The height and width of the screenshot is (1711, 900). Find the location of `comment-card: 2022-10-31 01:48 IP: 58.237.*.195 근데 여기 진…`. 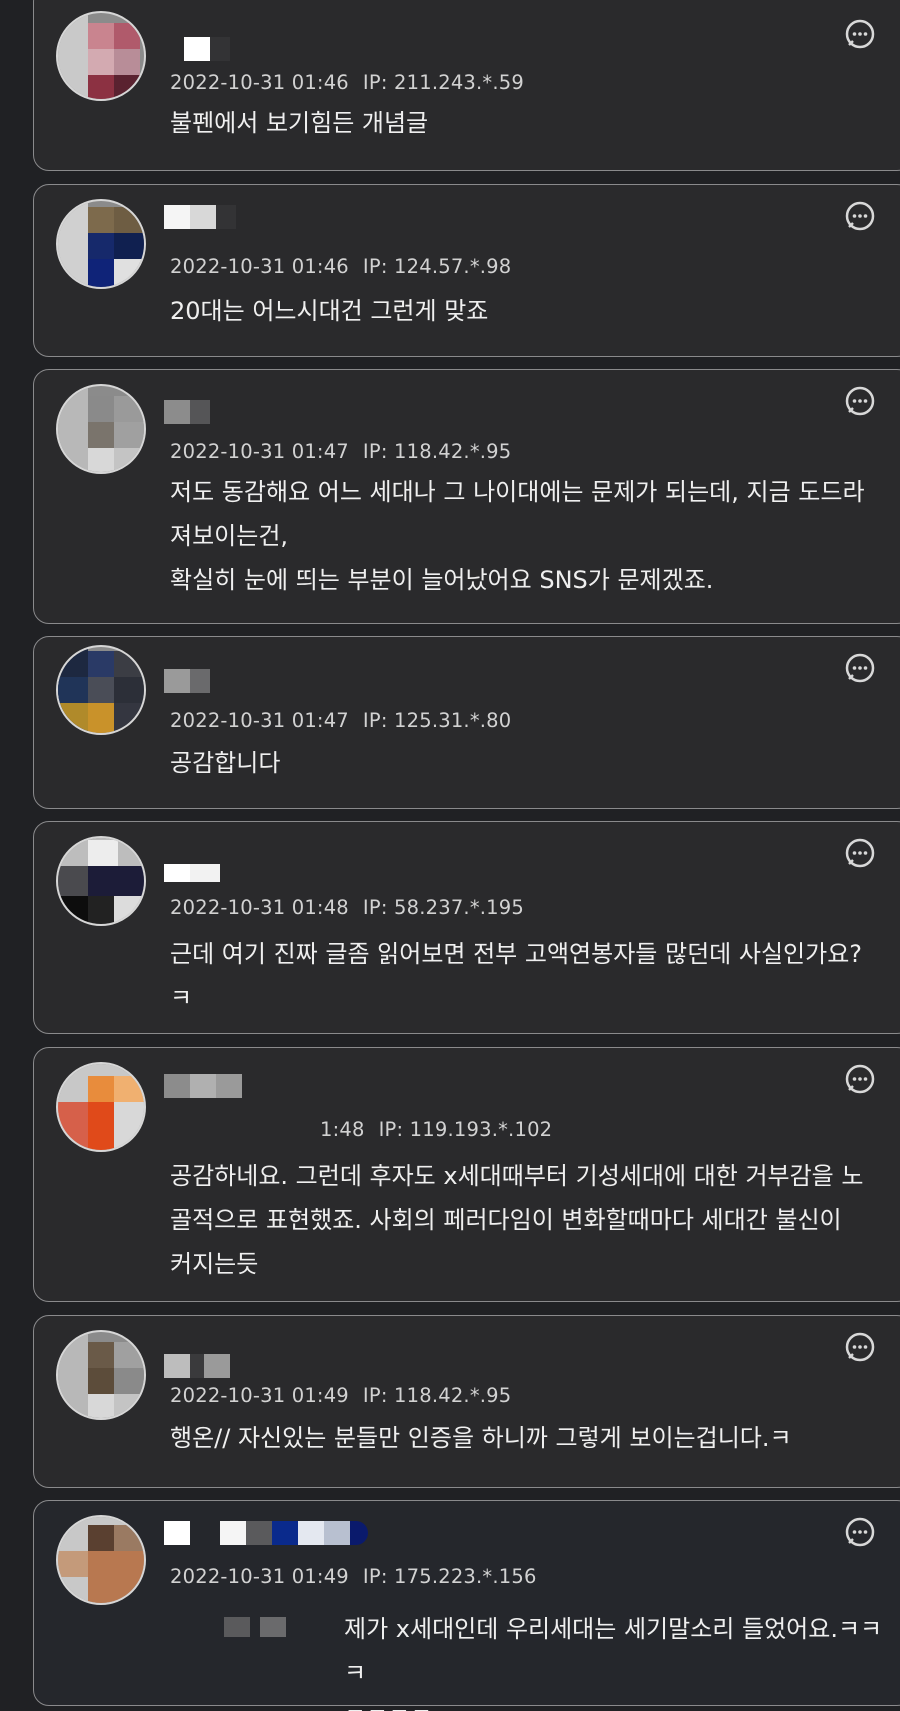

comment-card: 2022-10-31 01:48 IP: 58.237.*.195 근데 여기 진… is located at coordinates (466, 927).